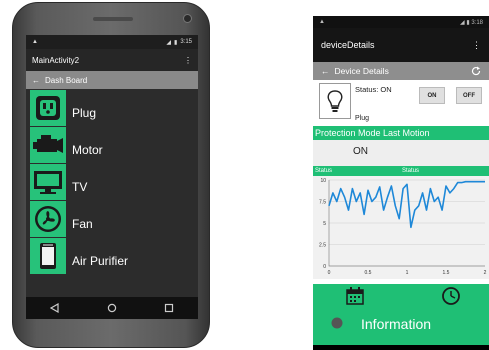 The width and height of the screenshot is (489, 350). I want to click on status-label-left: Status, so click(324, 171).